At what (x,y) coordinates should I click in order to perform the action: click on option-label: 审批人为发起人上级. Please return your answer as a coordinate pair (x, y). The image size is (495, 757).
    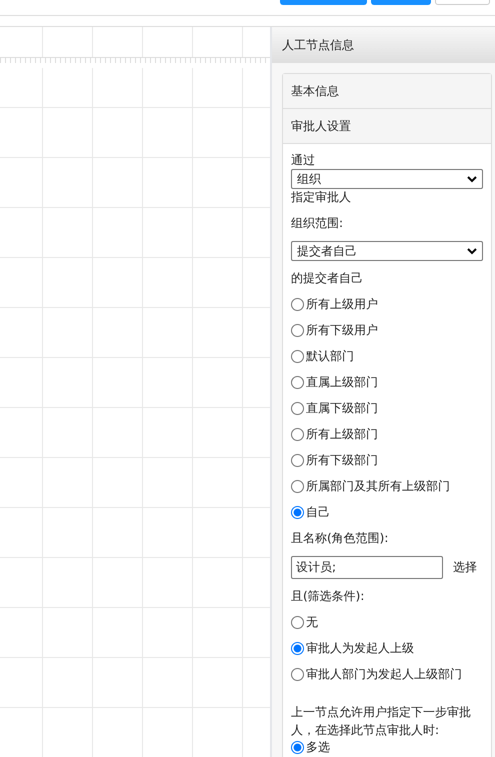
    Looking at the image, I should click on (360, 648).